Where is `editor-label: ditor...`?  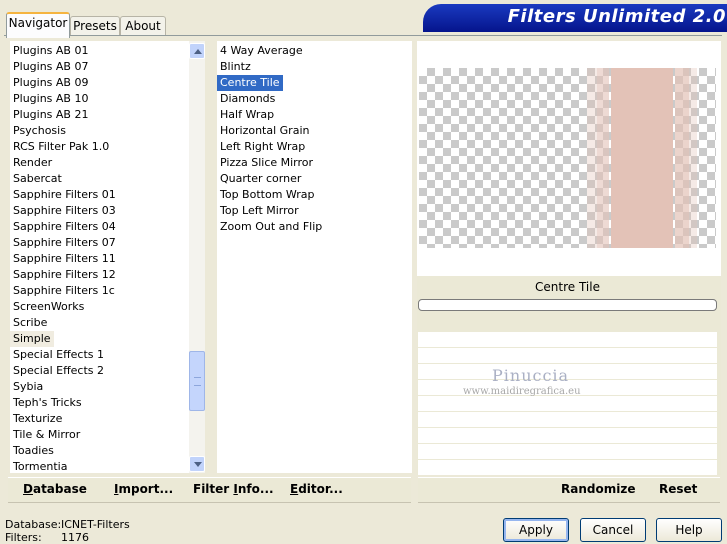
editor-label: ditor... is located at coordinates (320, 489).